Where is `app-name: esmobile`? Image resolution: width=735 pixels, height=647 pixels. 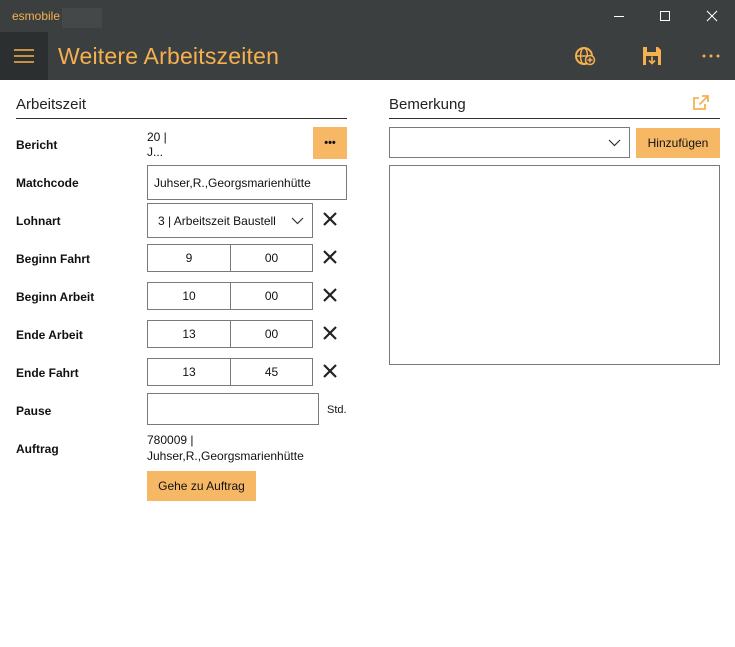 app-name: esmobile is located at coordinates (36, 16).